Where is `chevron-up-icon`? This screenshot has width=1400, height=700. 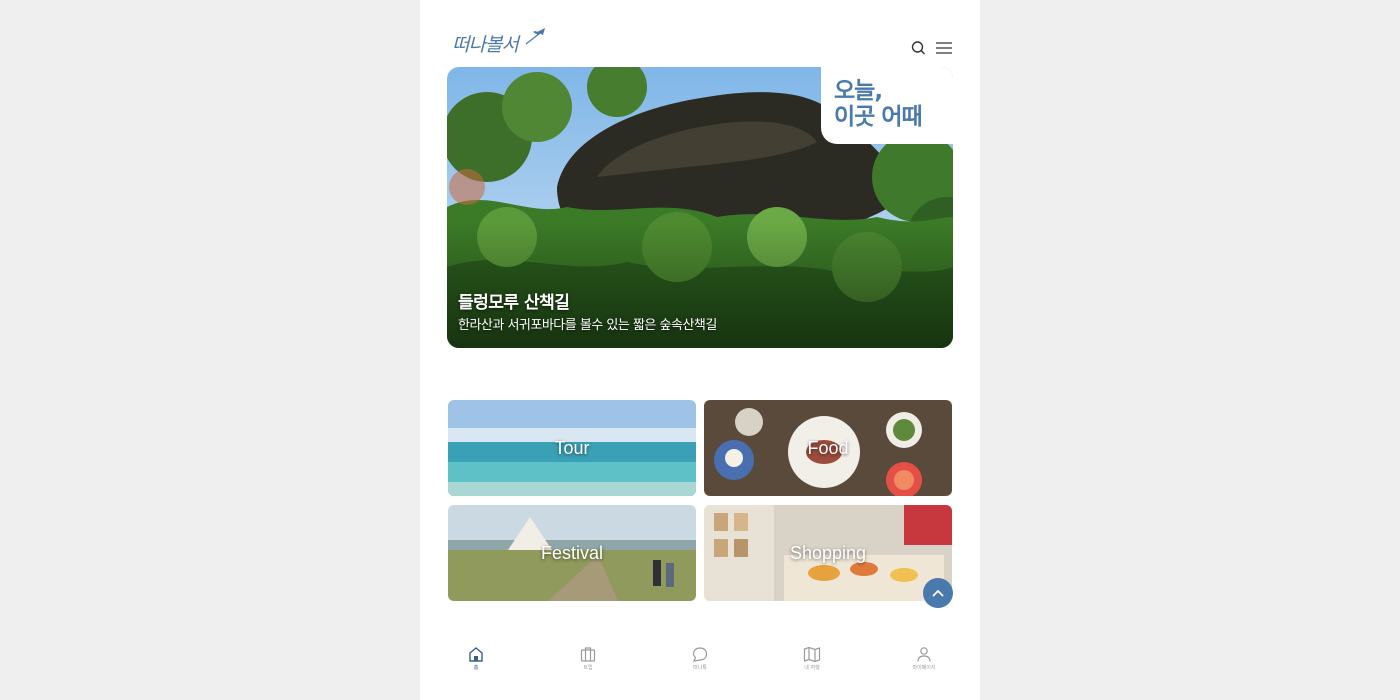
chevron-up-icon is located at coordinates (938, 593).